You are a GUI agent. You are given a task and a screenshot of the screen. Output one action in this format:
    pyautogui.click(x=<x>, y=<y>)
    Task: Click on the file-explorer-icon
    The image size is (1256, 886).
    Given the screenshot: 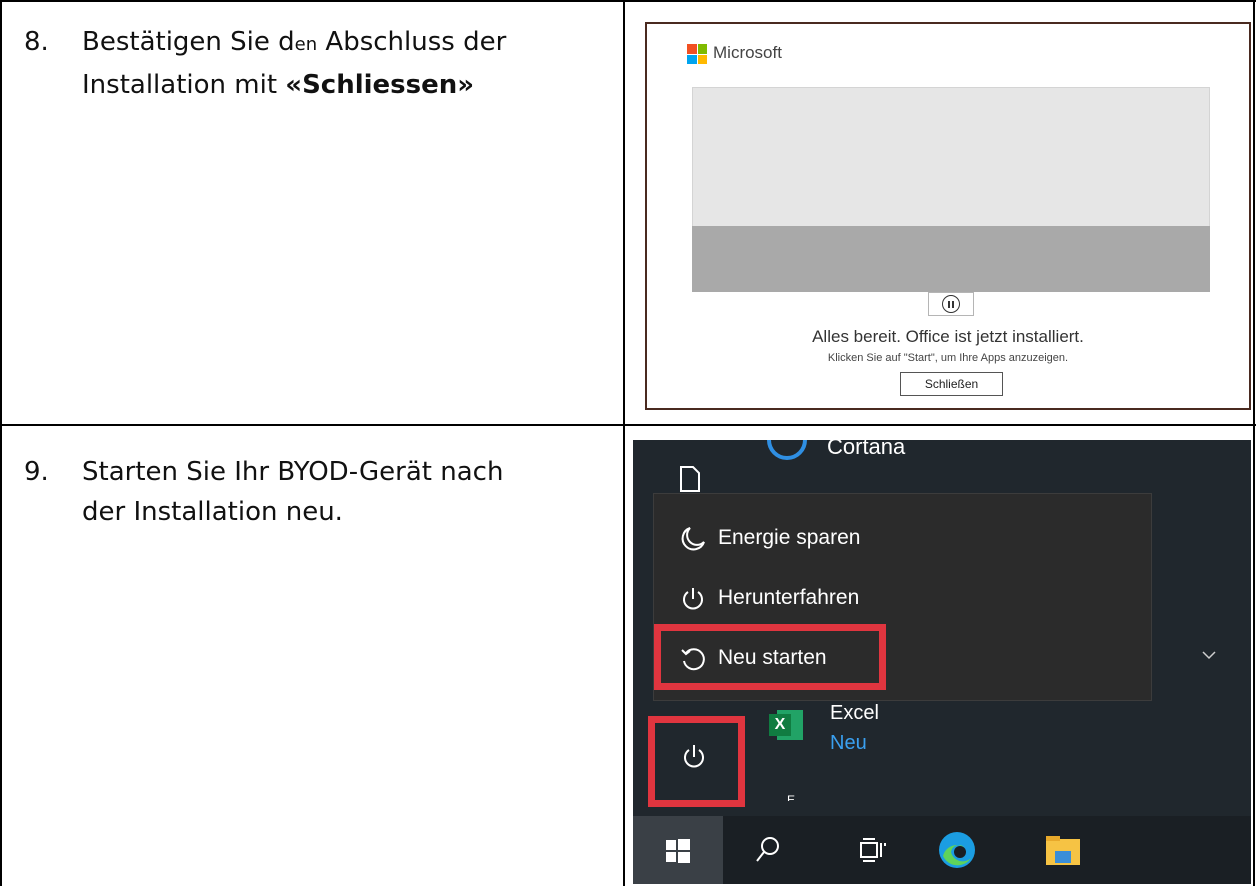 What is the action you would take?
    pyautogui.click(x=1063, y=851)
    